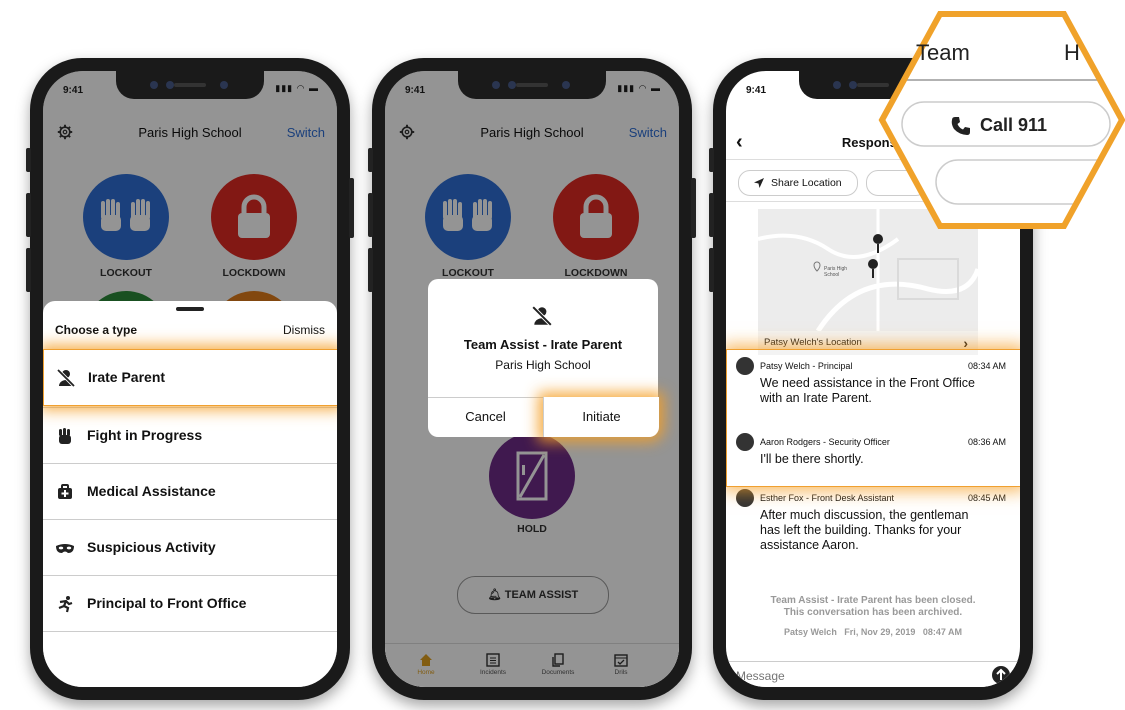 The image size is (1125, 710). I want to click on call-911-button: Call 911, so click(1013, 126).